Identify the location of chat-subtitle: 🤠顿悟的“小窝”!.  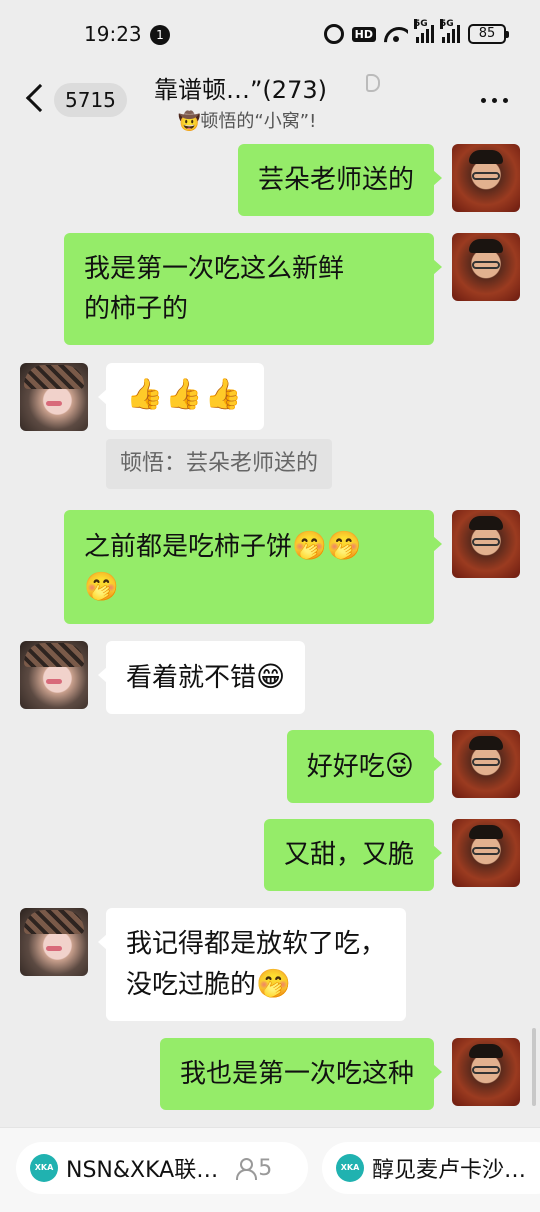
(247, 120).